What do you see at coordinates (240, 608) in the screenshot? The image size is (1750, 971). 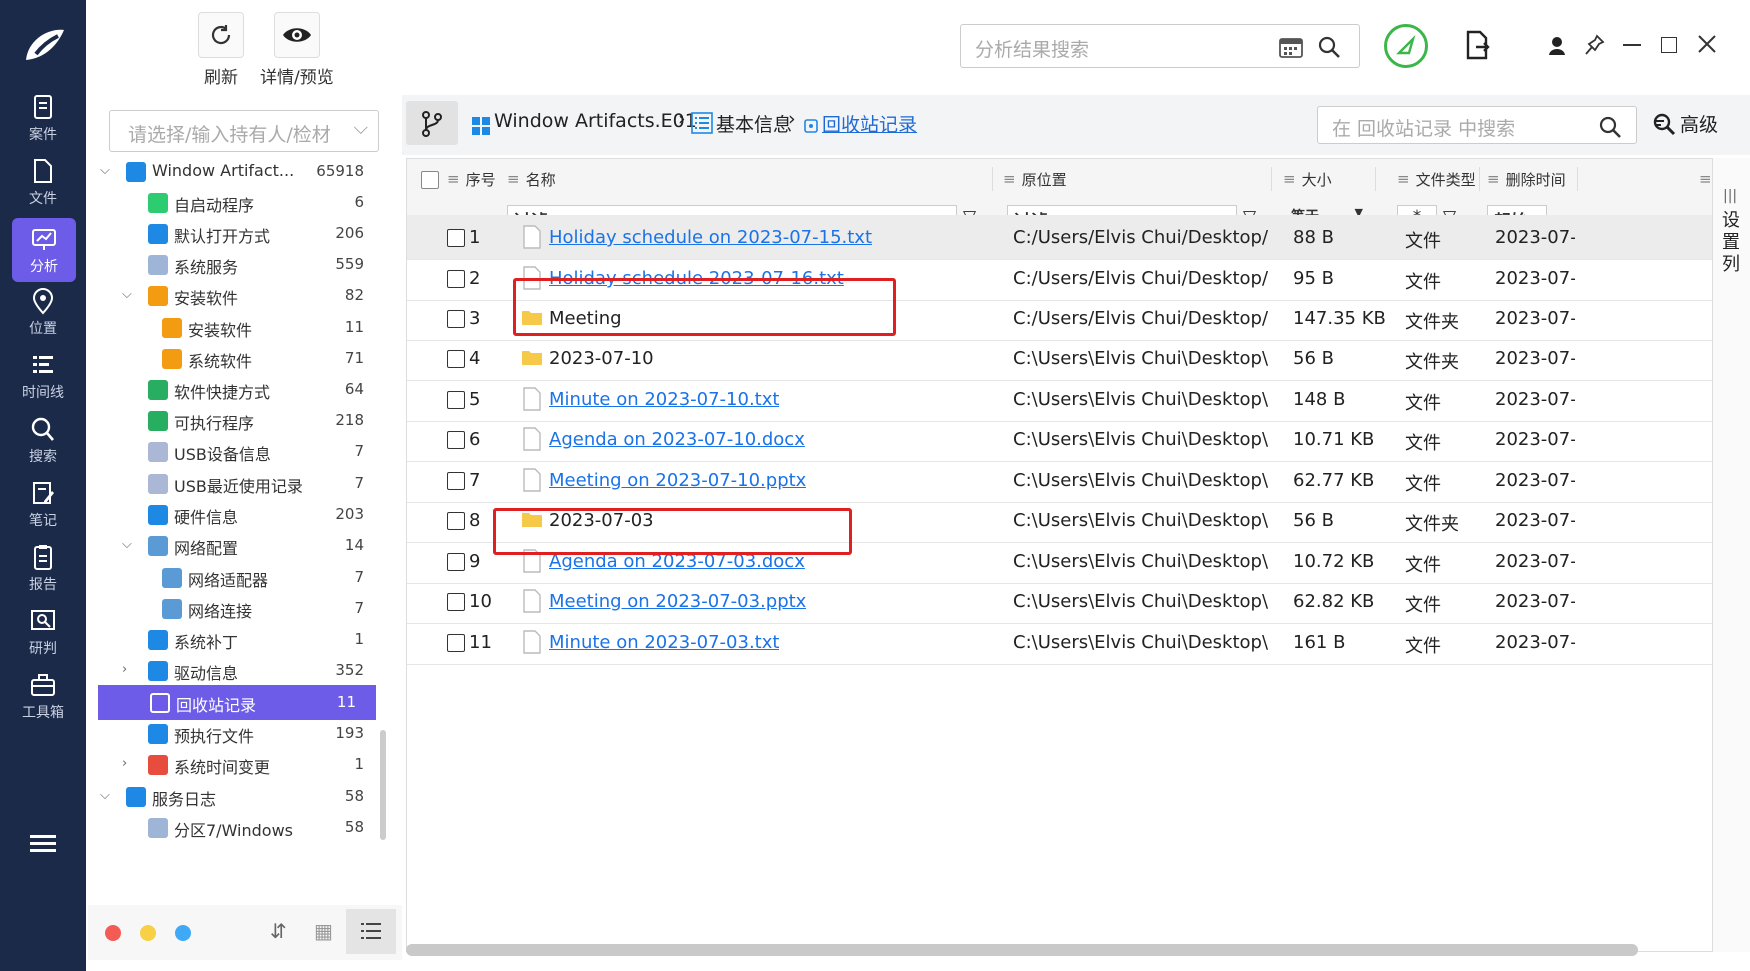 I see `tree-node: 网络连接 7` at bounding box center [240, 608].